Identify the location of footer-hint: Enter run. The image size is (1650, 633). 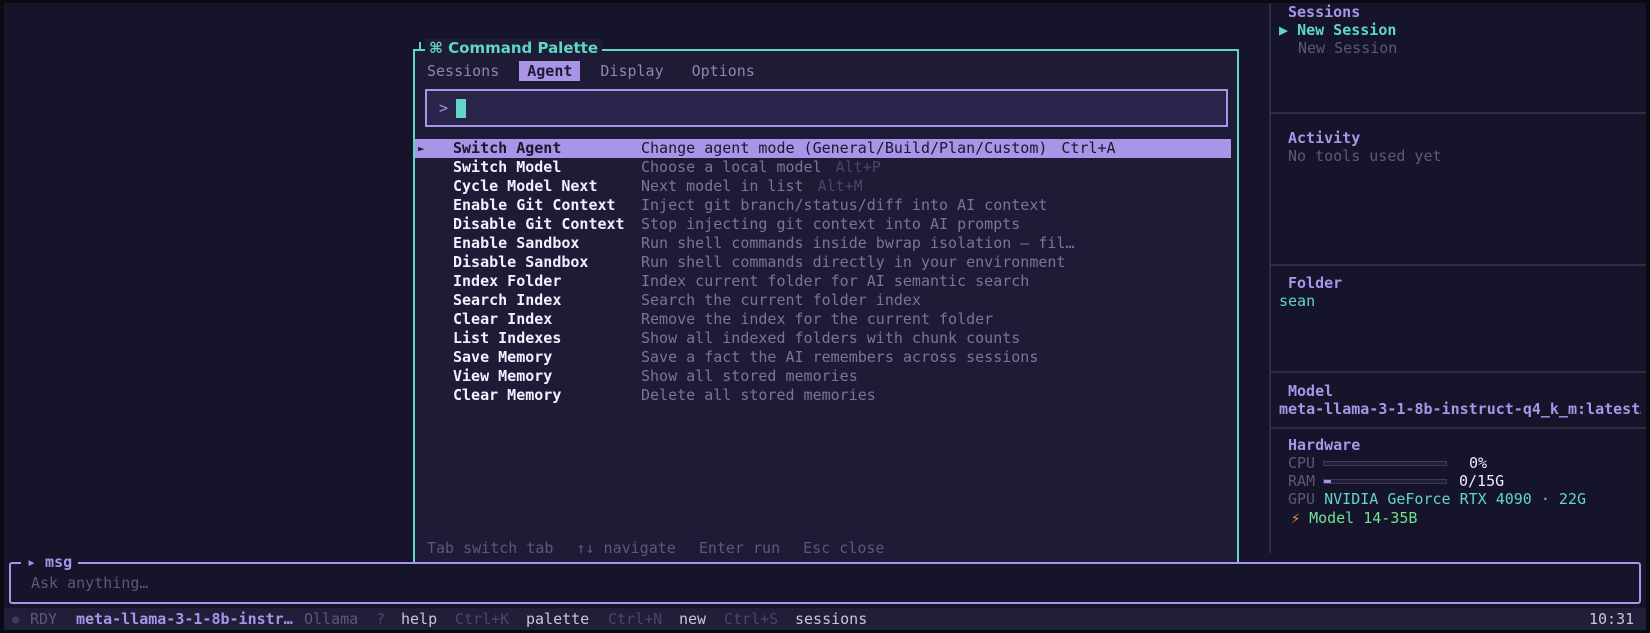
(739, 548).